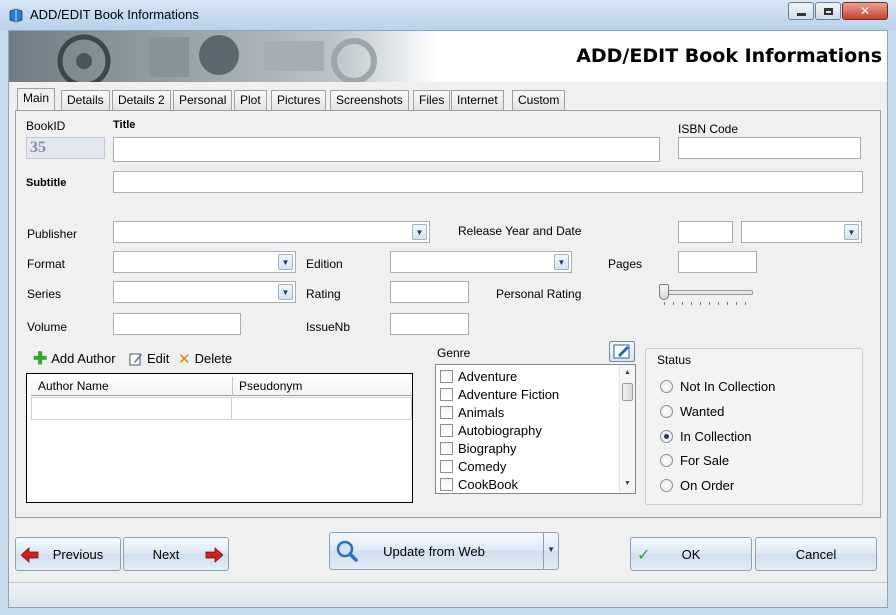  Describe the element at coordinates (664, 292) in the screenshot. I see `slider-thumb` at that location.